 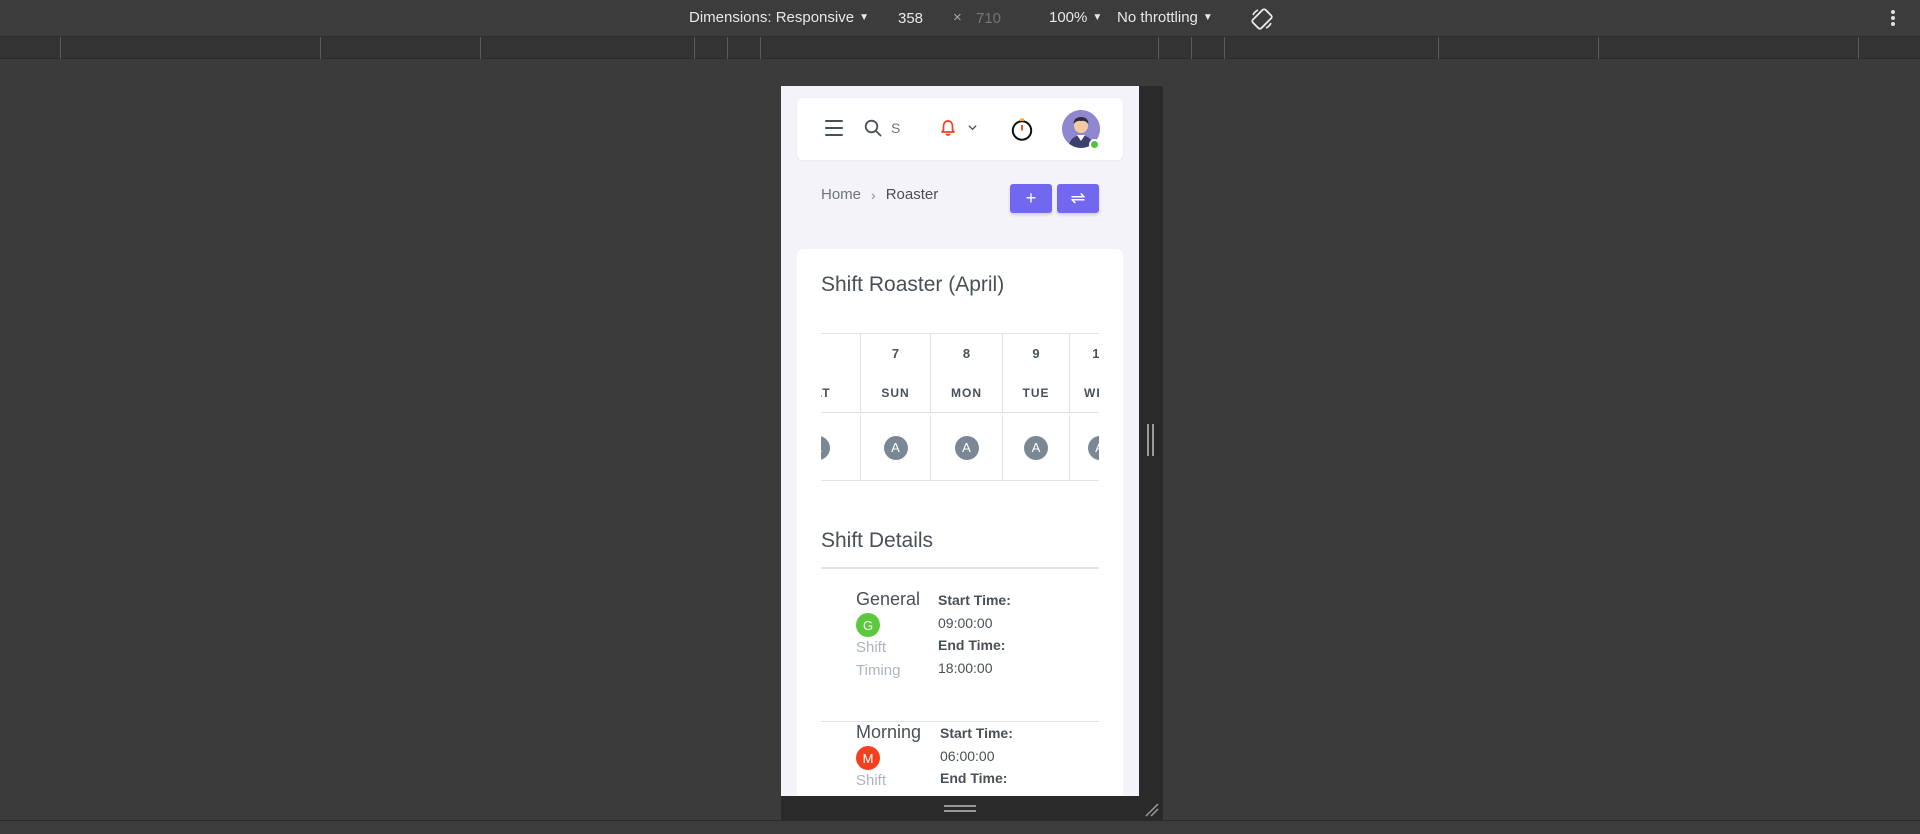 I want to click on start-time-value: 09:00:00, so click(x=965, y=623).